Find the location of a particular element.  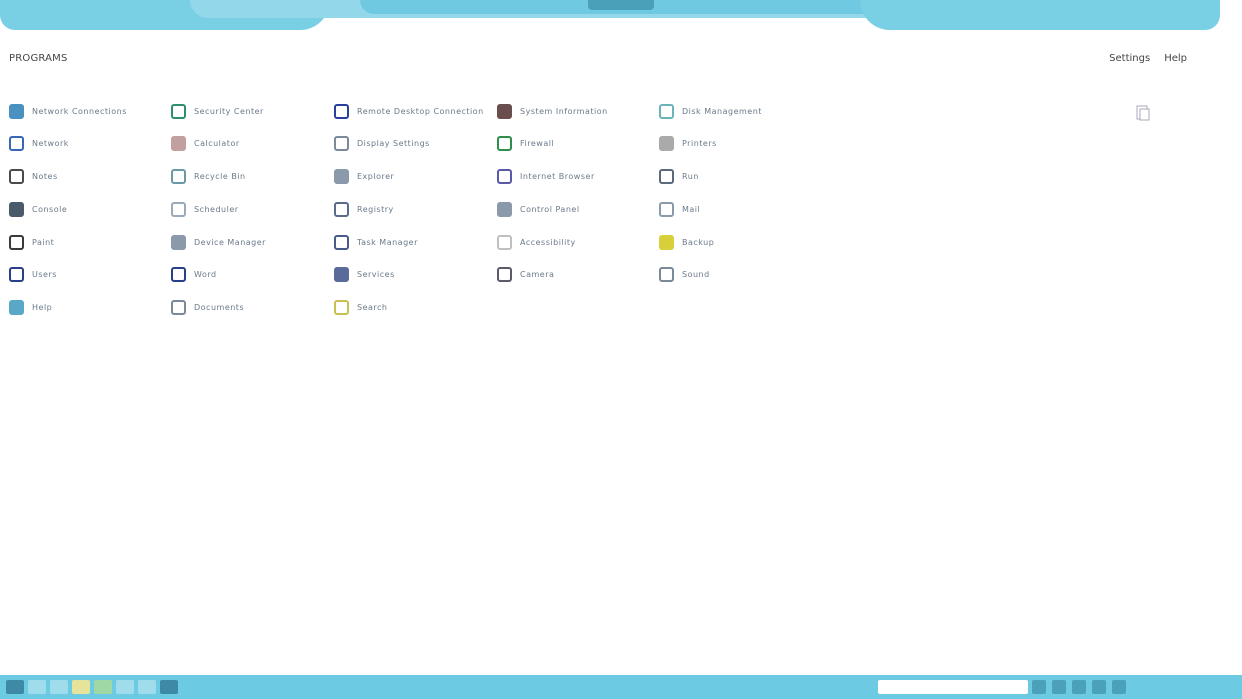

program-item: Sound is located at coordinates (740, 275).